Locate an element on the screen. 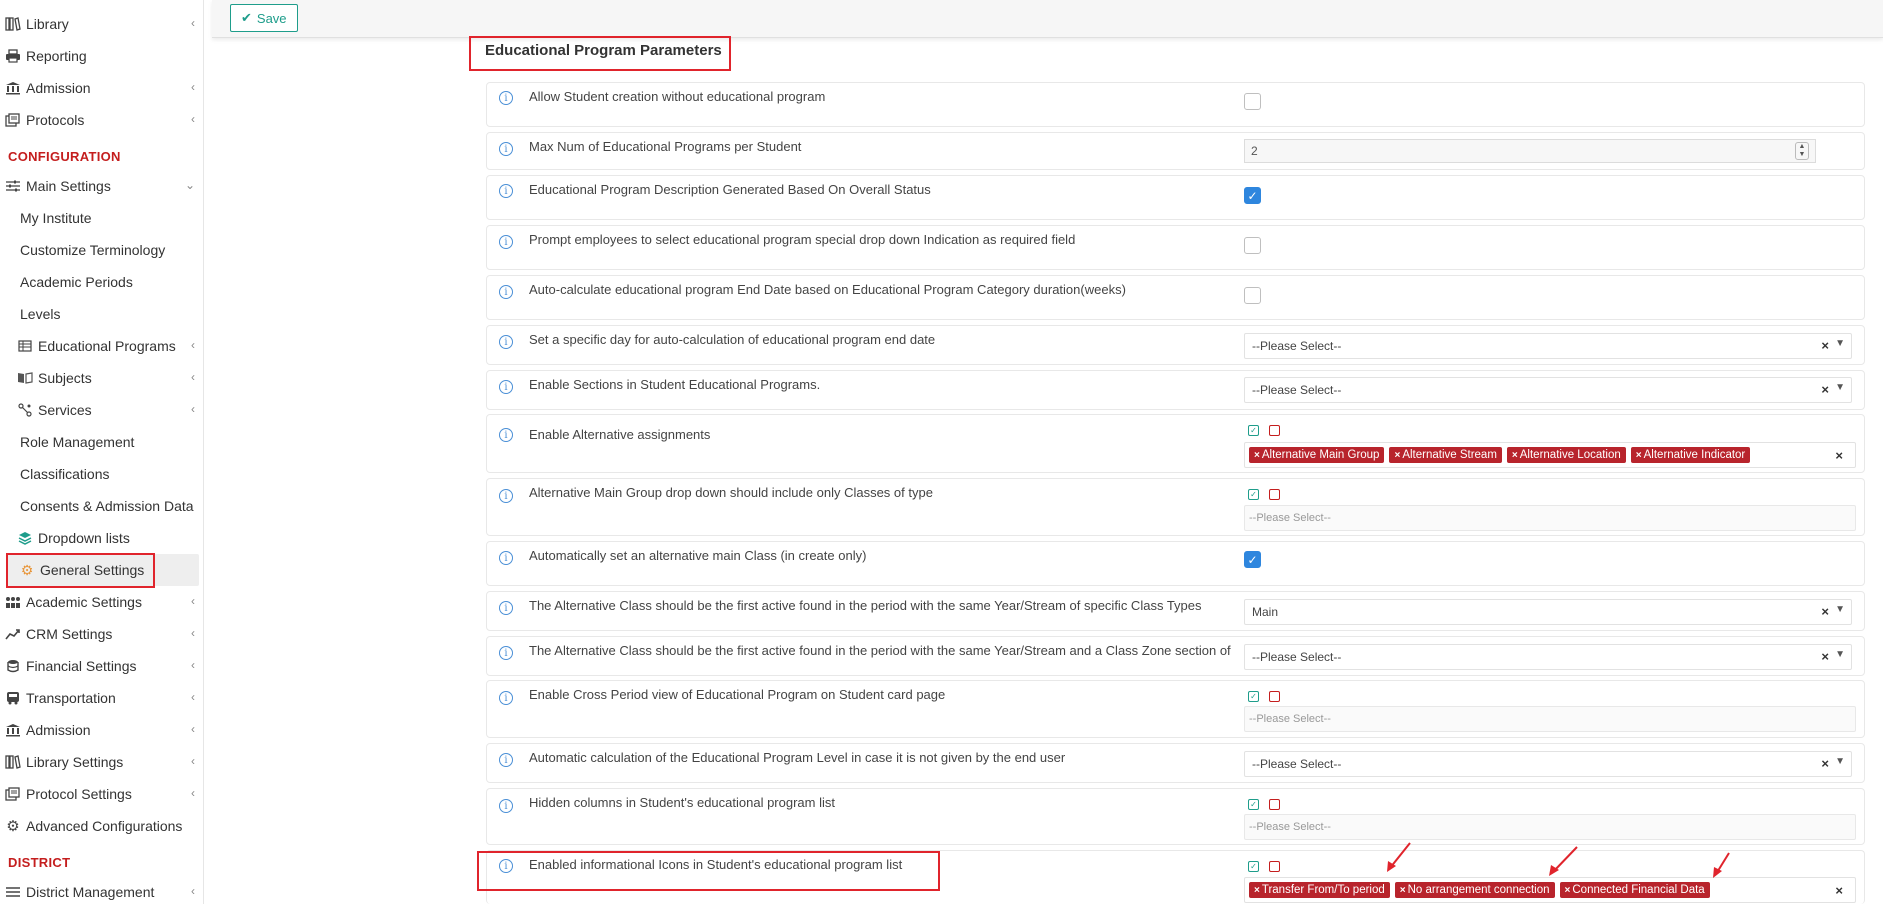 The image size is (1883, 904). auto-level-calc-select: --Please Select-- × ▼ is located at coordinates (1548, 764).